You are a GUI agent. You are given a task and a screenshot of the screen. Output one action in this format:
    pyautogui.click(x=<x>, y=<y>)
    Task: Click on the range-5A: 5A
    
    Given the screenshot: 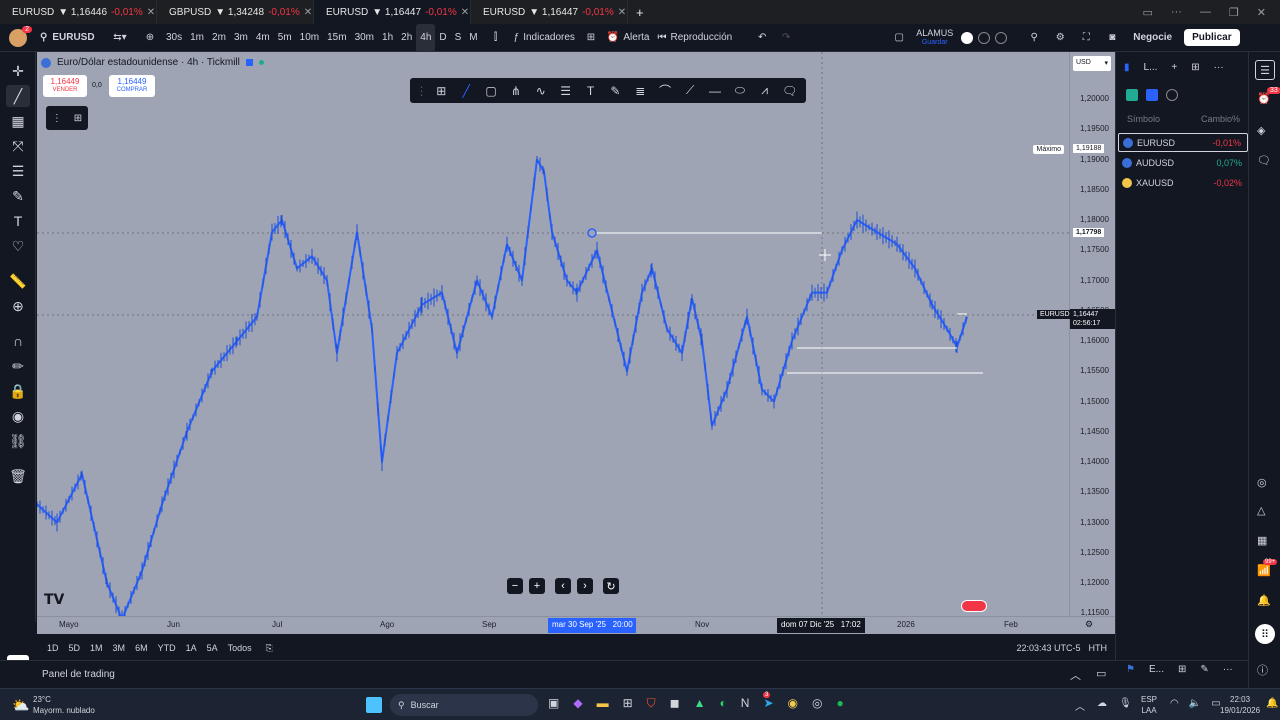 What is the action you would take?
    pyautogui.click(x=212, y=648)
    